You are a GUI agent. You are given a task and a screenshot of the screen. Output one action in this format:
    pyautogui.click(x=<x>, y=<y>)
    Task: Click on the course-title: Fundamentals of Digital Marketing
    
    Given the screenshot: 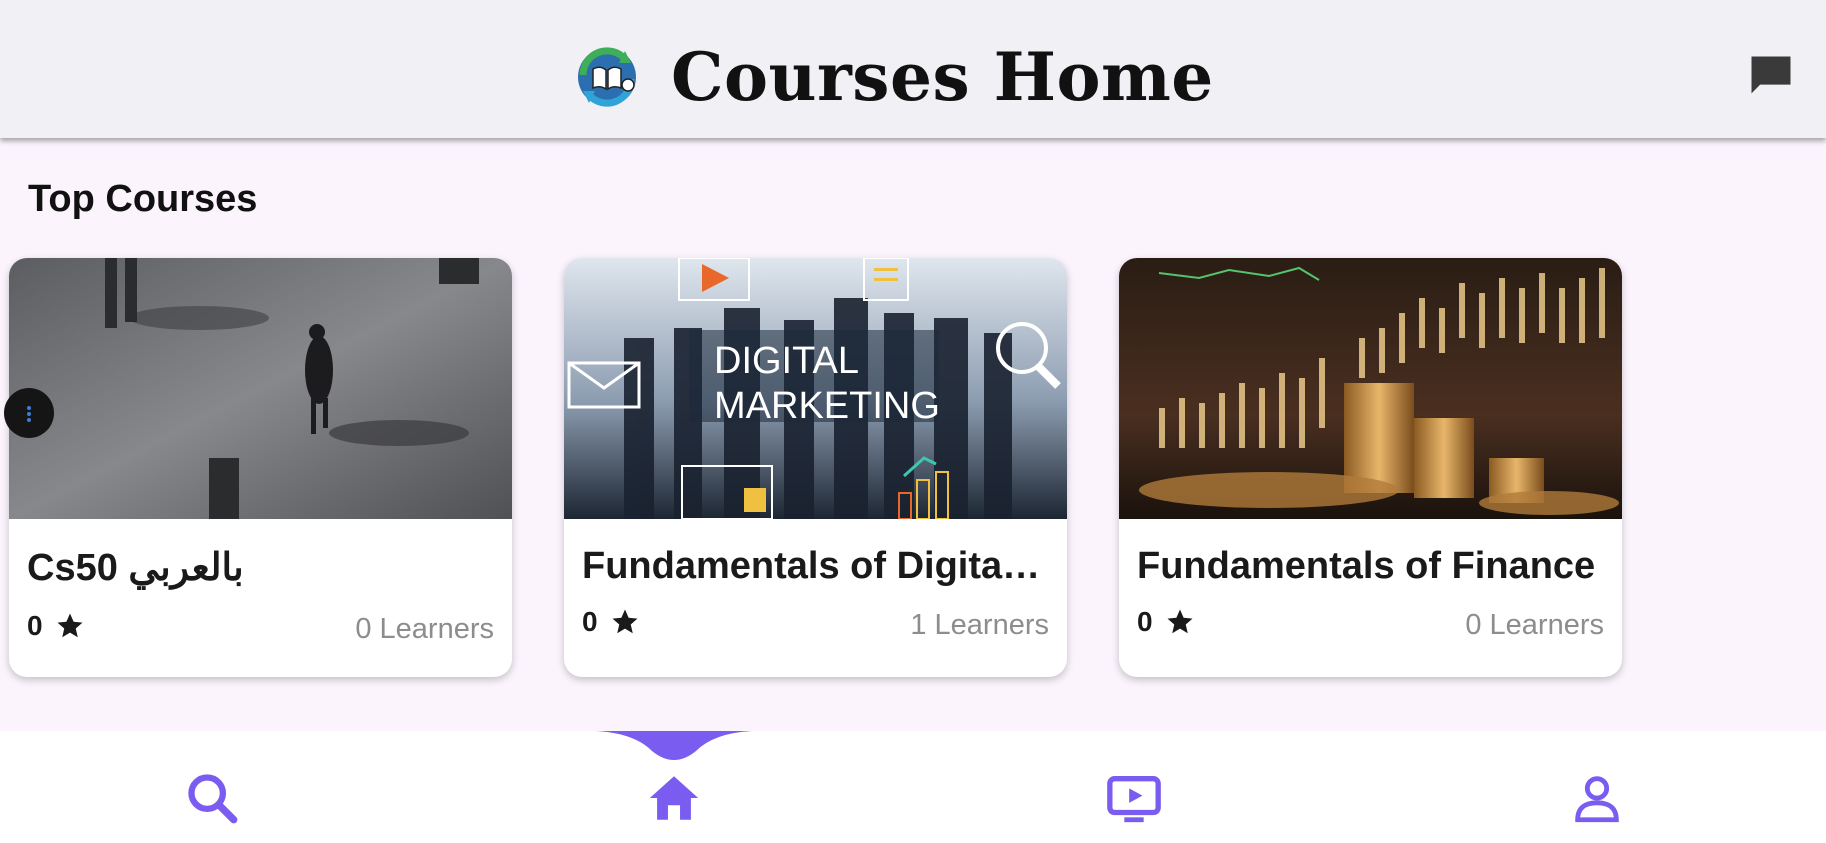 What is the action you would take?
    pyautogui.click(x=814, y=566)
    